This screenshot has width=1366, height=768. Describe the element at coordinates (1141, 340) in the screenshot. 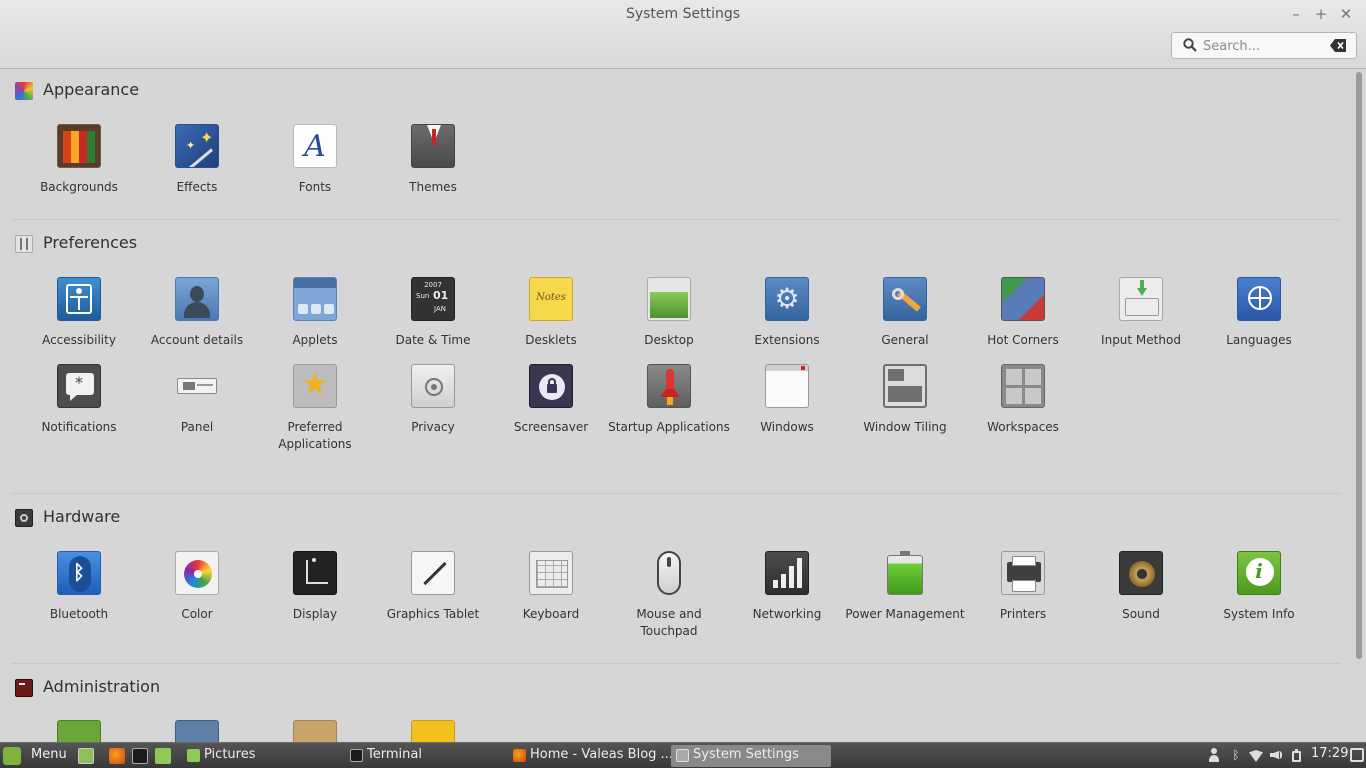

I see `settings-item-label: Input Method` at that location.